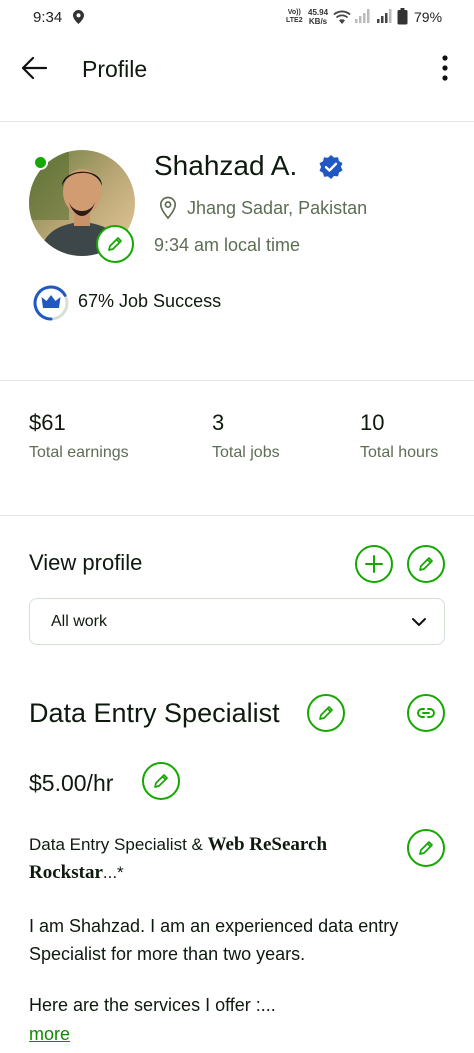 Image resolution: width=474 pixels, height=1053 pixels. Describe the element at coordinates (385, 18) in the screenshot. I see `signal-sim2-icon` at that location.